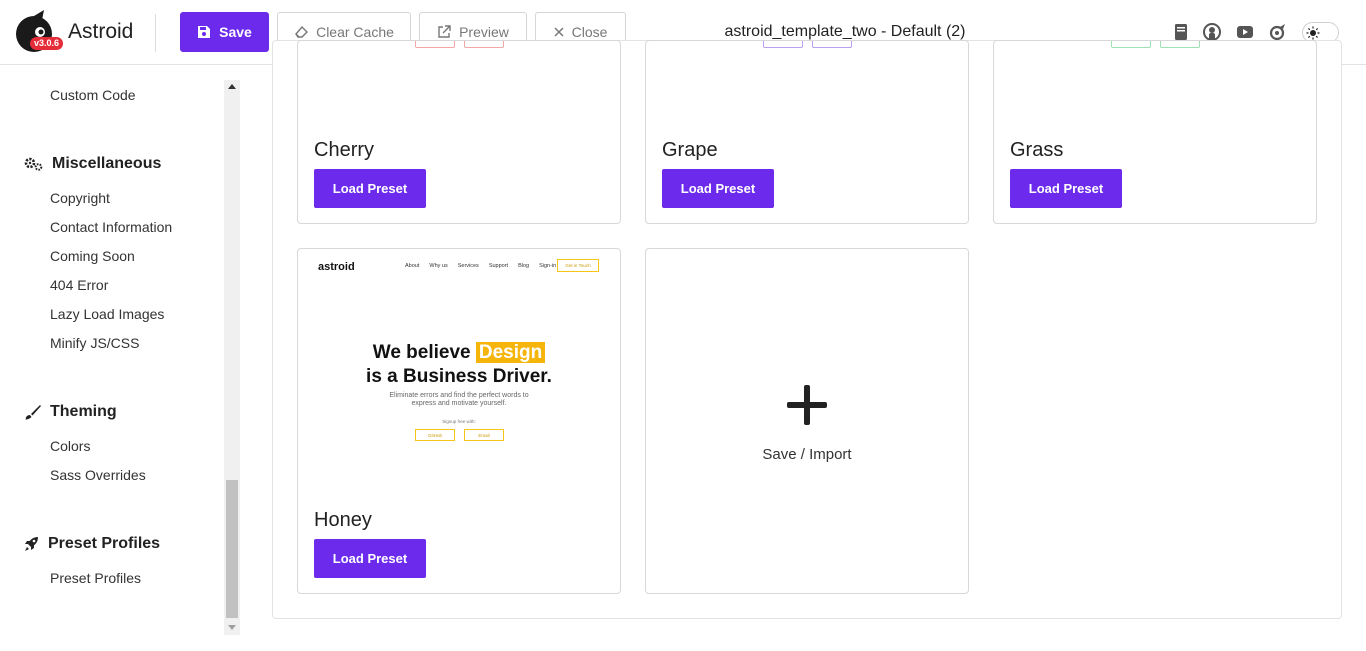 The width and height of the screenshot is (1366, 651). I want to click on preview-label: Preview, so click(484, 32).